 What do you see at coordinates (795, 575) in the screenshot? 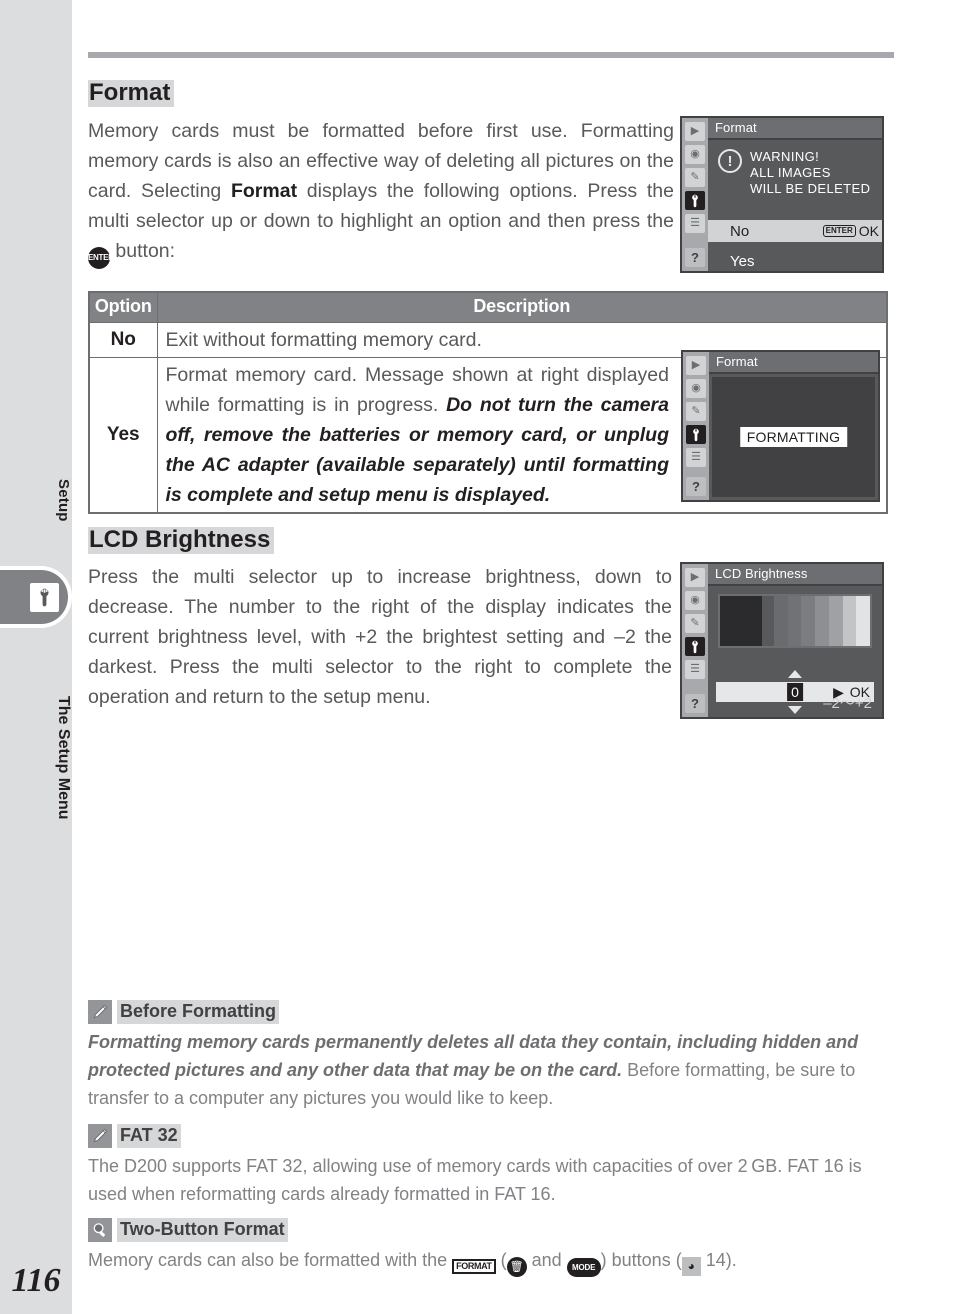
I see `camera-screen-title: LCD Brightness` at bounding box center [795, 575].